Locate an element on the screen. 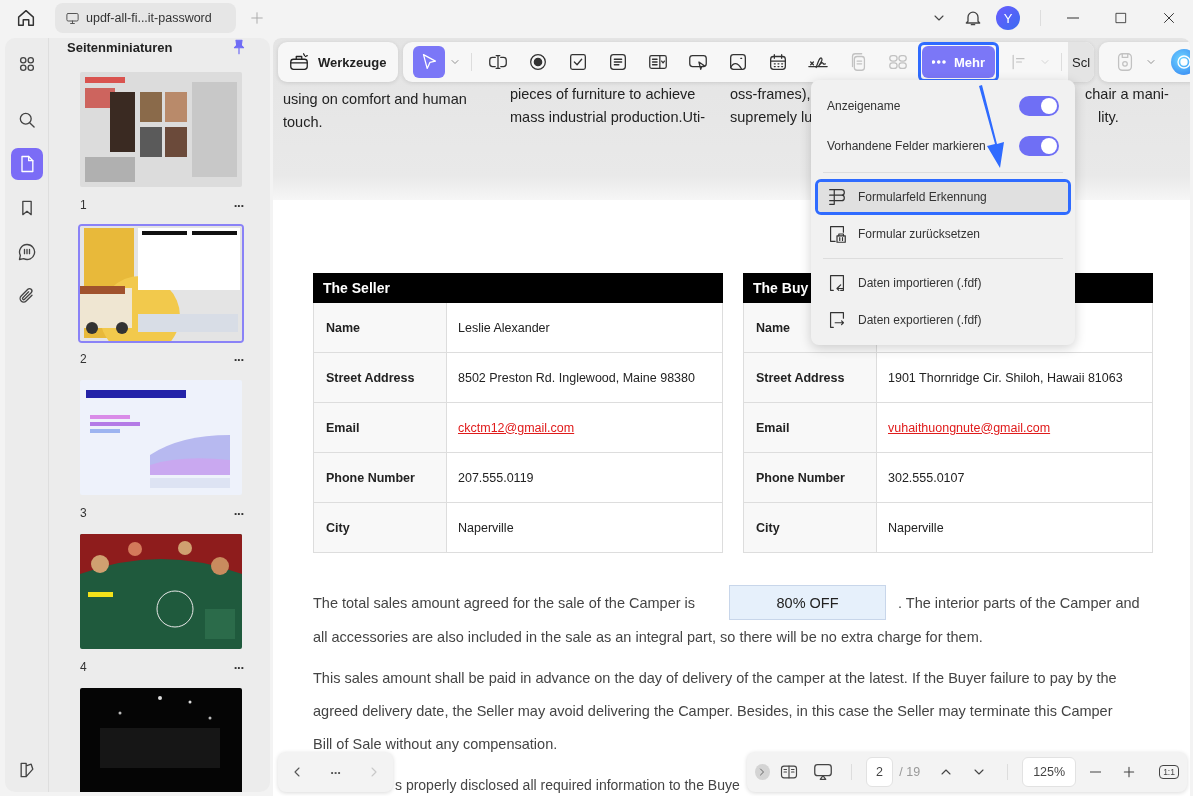 This screenshot has height=796, width=1193. comment-icon is located at coordinates (26, 252).